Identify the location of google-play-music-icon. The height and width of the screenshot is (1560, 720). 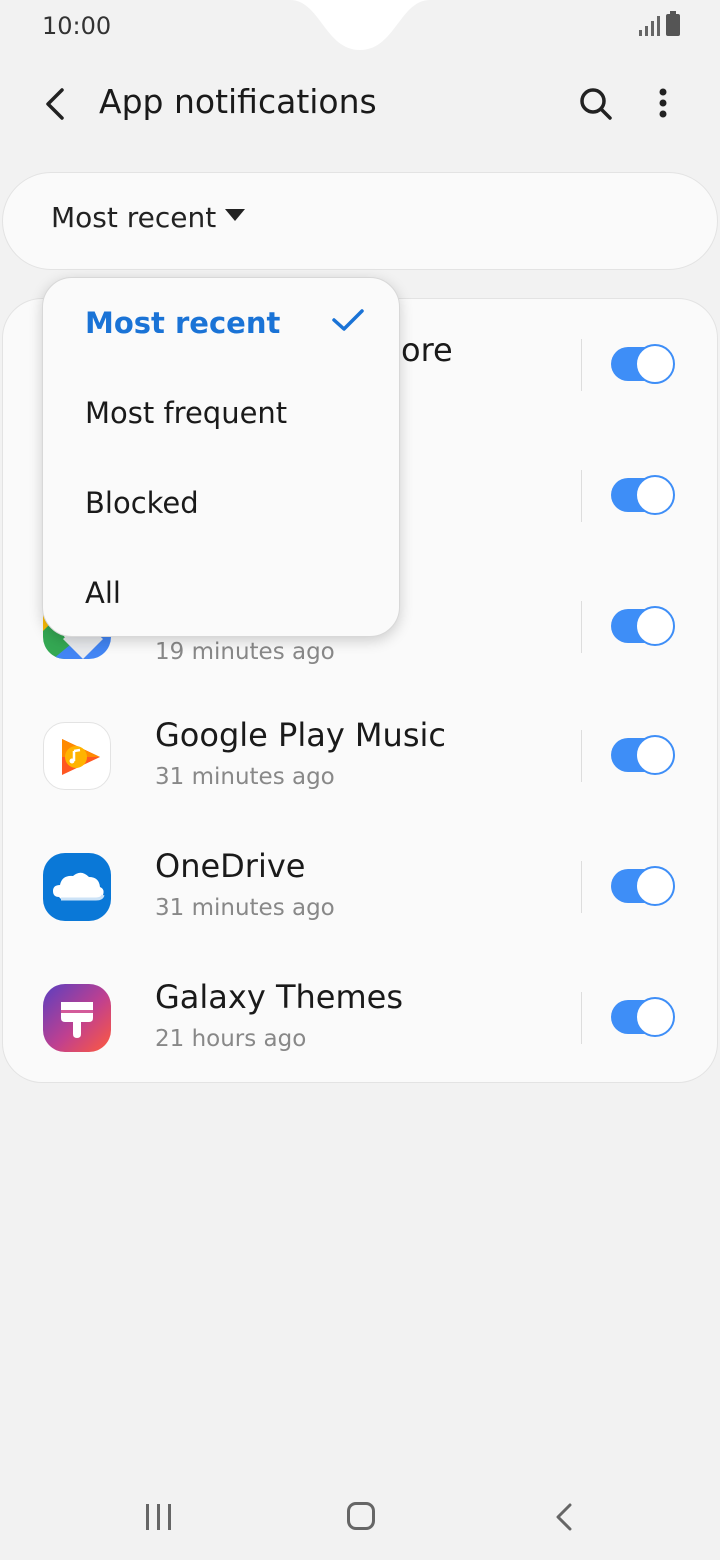
(77, 756).